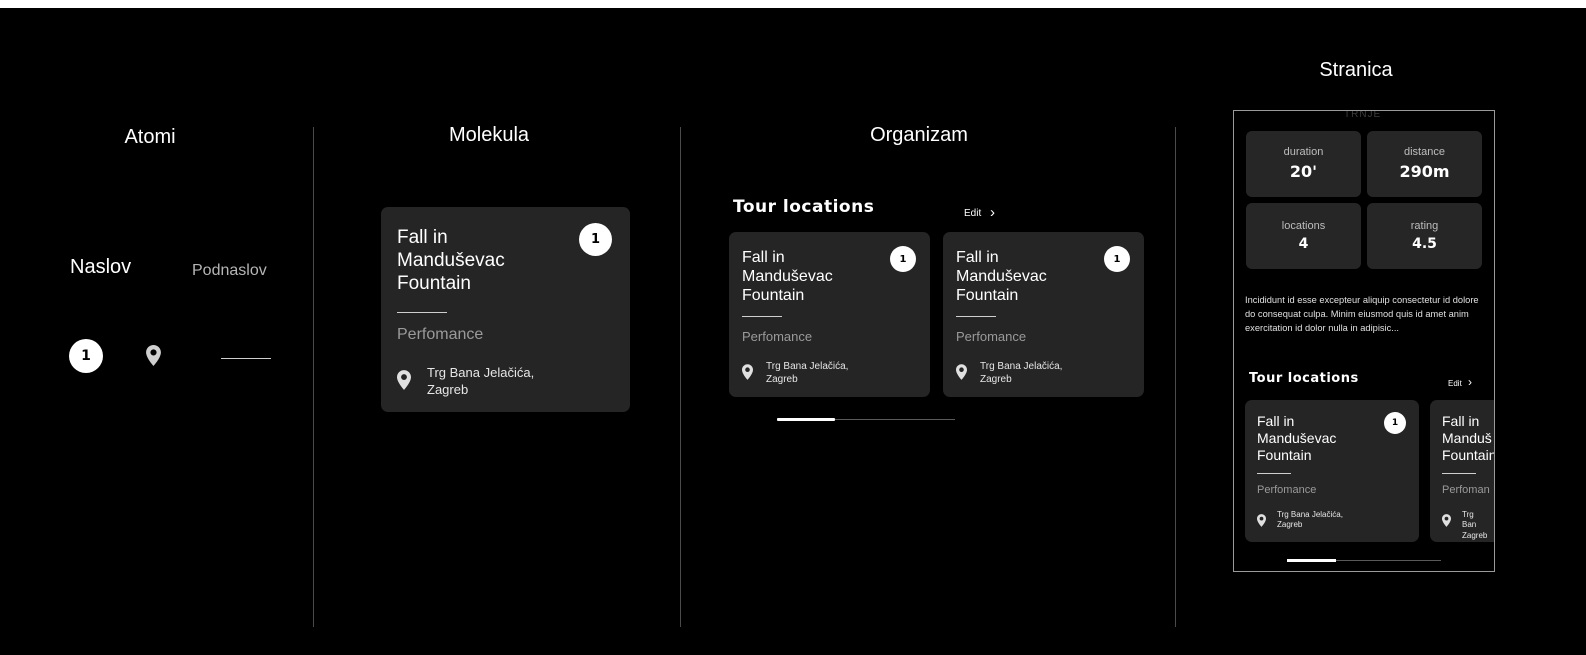 This screenshot has height=655, width=1586. I want to click on stat-label: duration, so click(1303, 152).